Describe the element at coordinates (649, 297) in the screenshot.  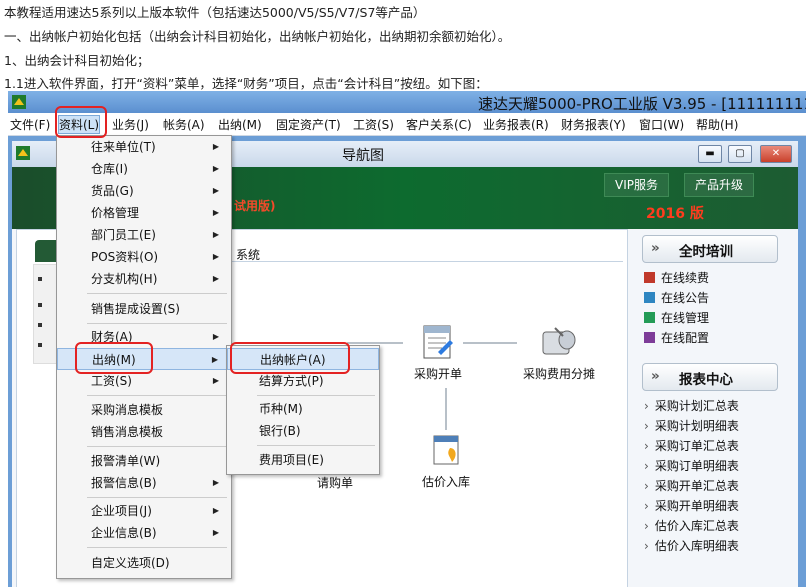
I see `notice-icon` at that location.